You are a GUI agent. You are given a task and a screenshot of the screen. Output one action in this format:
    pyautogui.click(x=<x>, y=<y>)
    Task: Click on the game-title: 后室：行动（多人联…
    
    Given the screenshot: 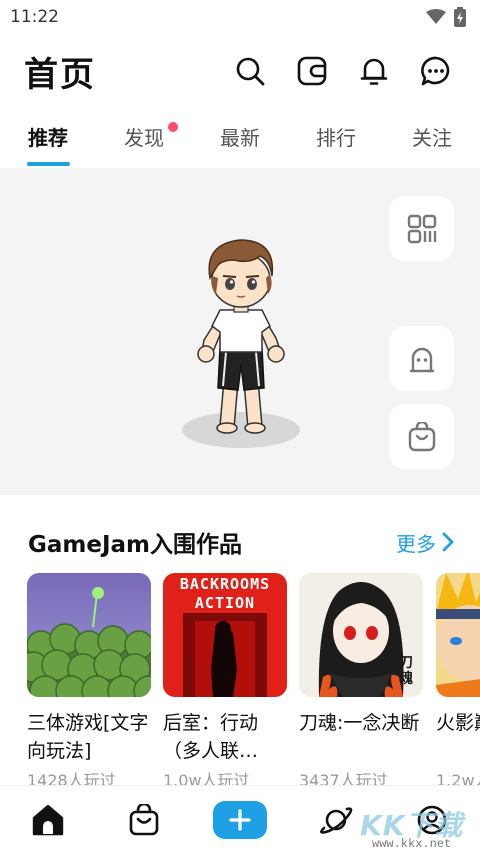 What is the action you would take?
    pyautogui.click(x=211, y=737)
    